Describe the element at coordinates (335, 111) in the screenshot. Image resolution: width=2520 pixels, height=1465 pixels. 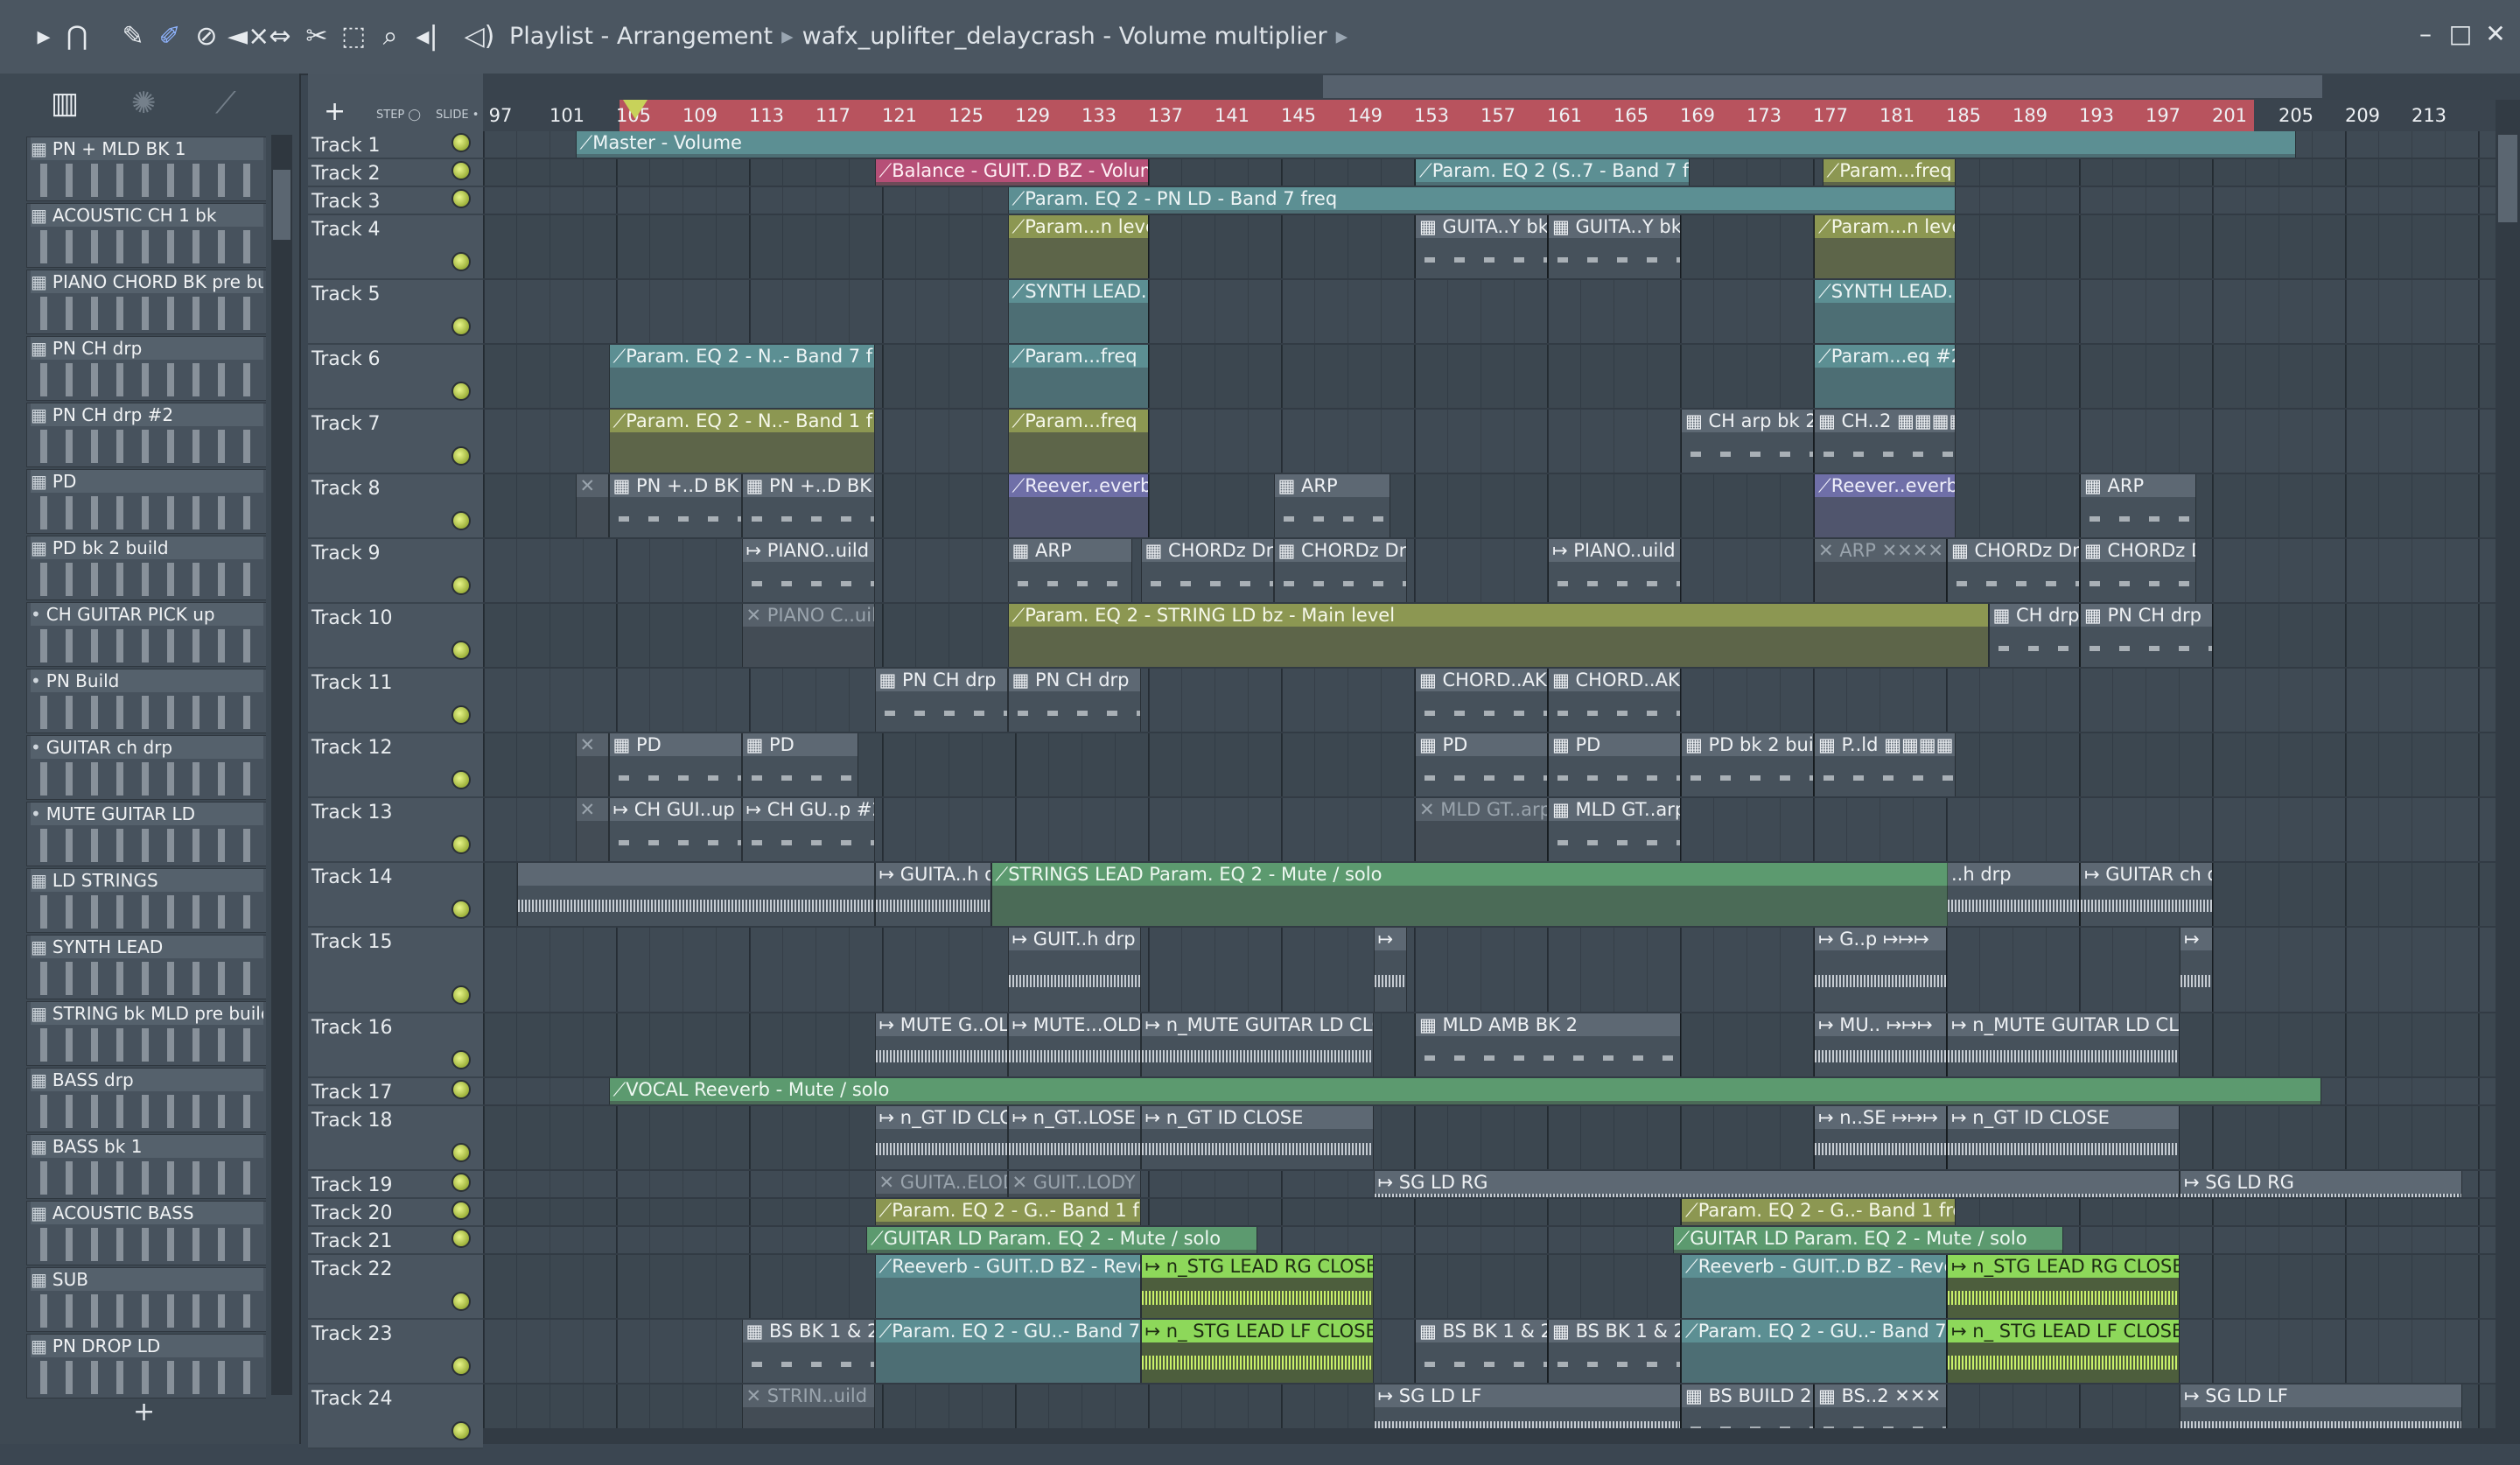
I see `add-track-button: +` at that location.